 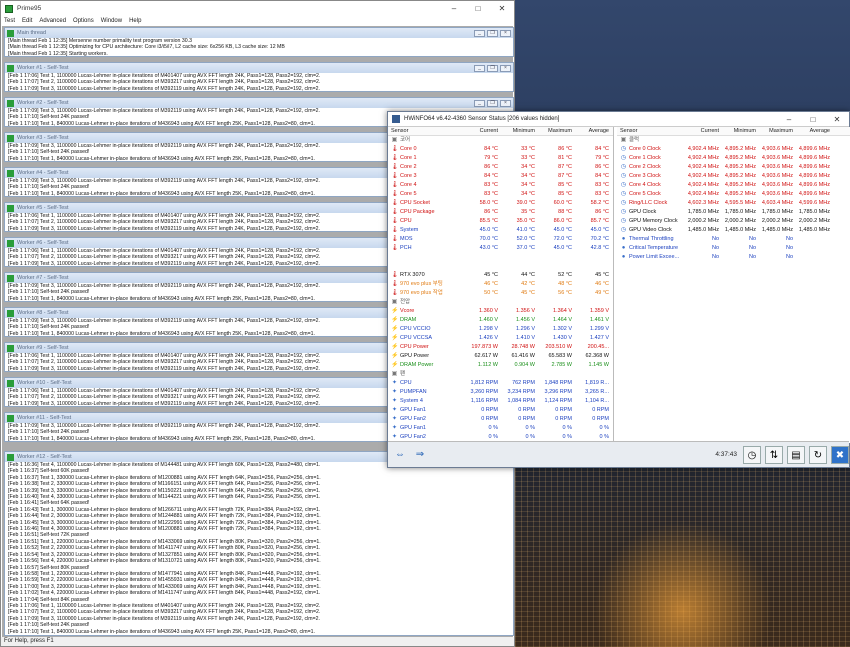 I want to click on sensor-row: ● Power Limit Excee... No No No, so click(x=733, y=257).